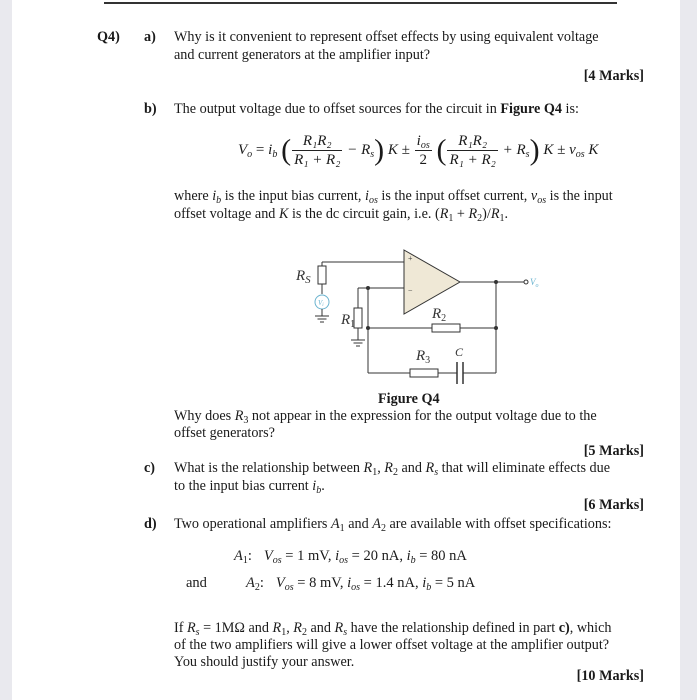 The image size is (697, 700). Describe the element at coordinates (226, 214) in the screenshot. I see `text: offset voltage and` at that location.